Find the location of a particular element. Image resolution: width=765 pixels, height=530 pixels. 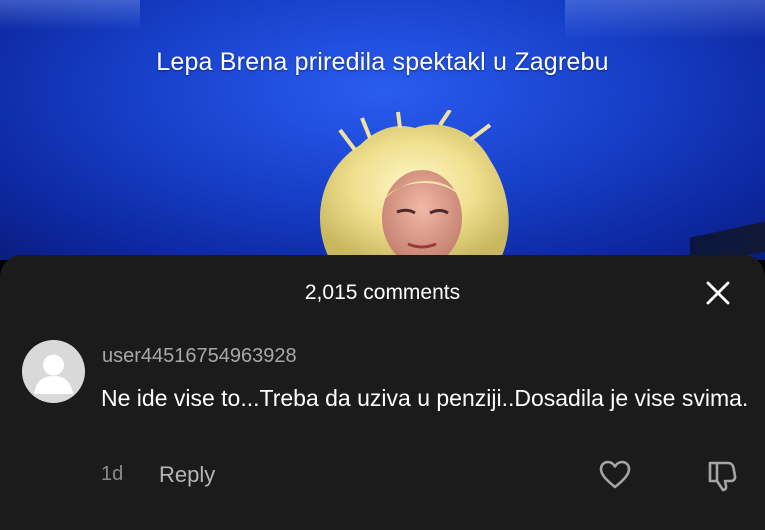

stage-prop is located at coordinates (727, 239).